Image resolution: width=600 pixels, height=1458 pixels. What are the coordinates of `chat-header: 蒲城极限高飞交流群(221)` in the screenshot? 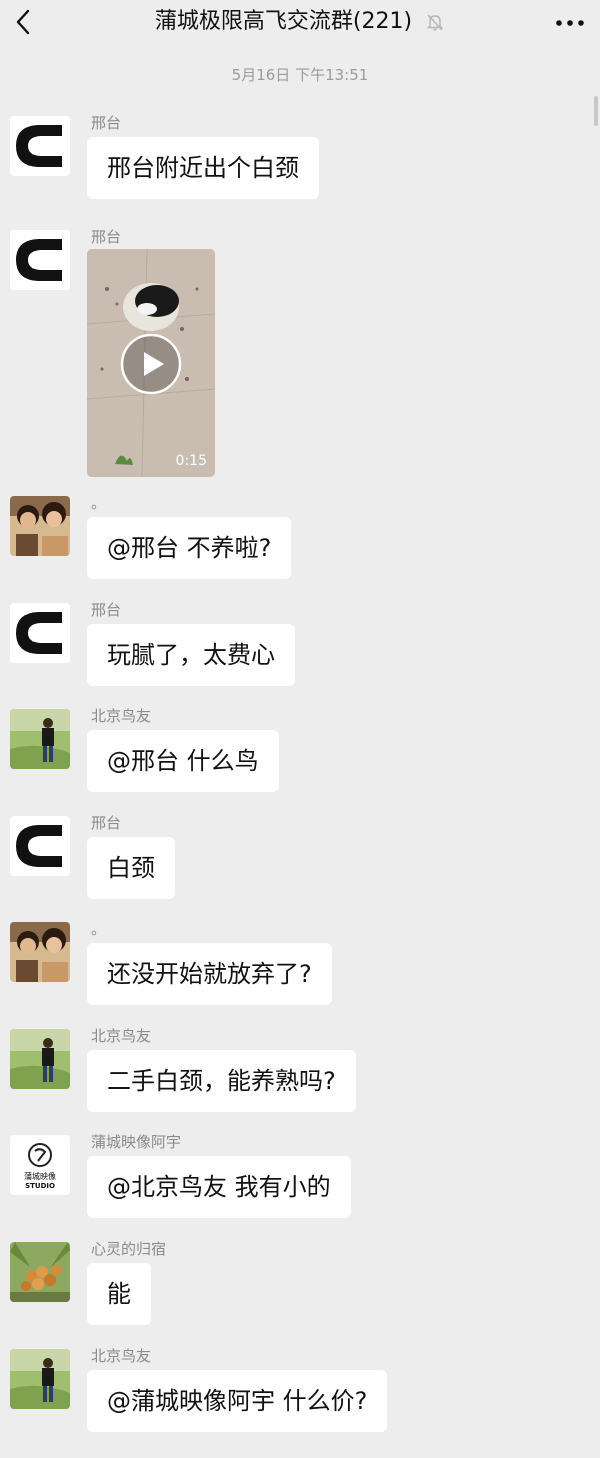 It's located at (300, 23).